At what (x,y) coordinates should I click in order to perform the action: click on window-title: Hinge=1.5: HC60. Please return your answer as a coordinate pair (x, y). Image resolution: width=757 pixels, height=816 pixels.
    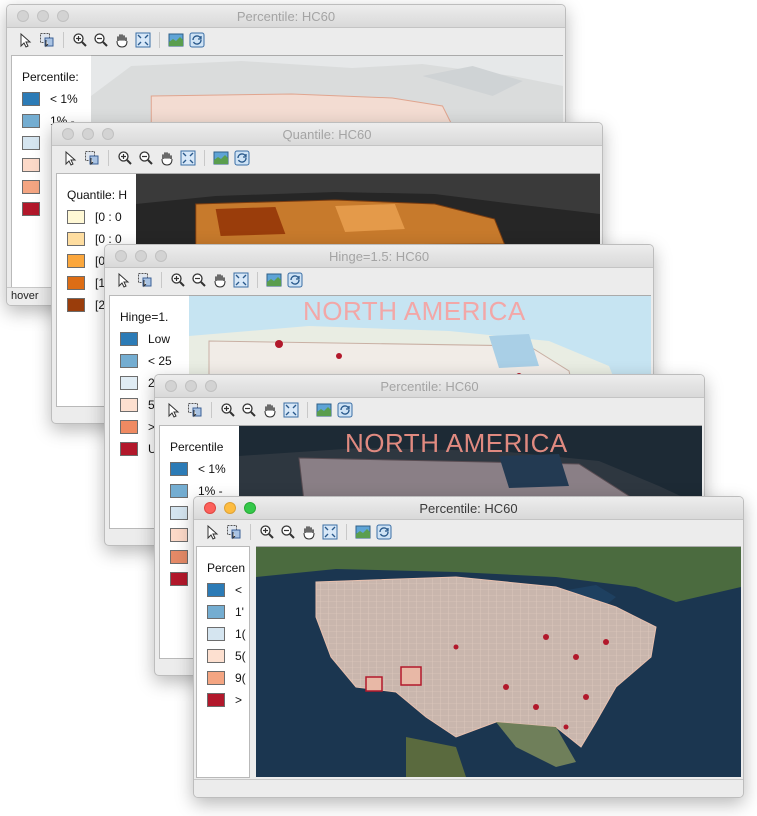
    Looking at the image, I should click on (379, 256).